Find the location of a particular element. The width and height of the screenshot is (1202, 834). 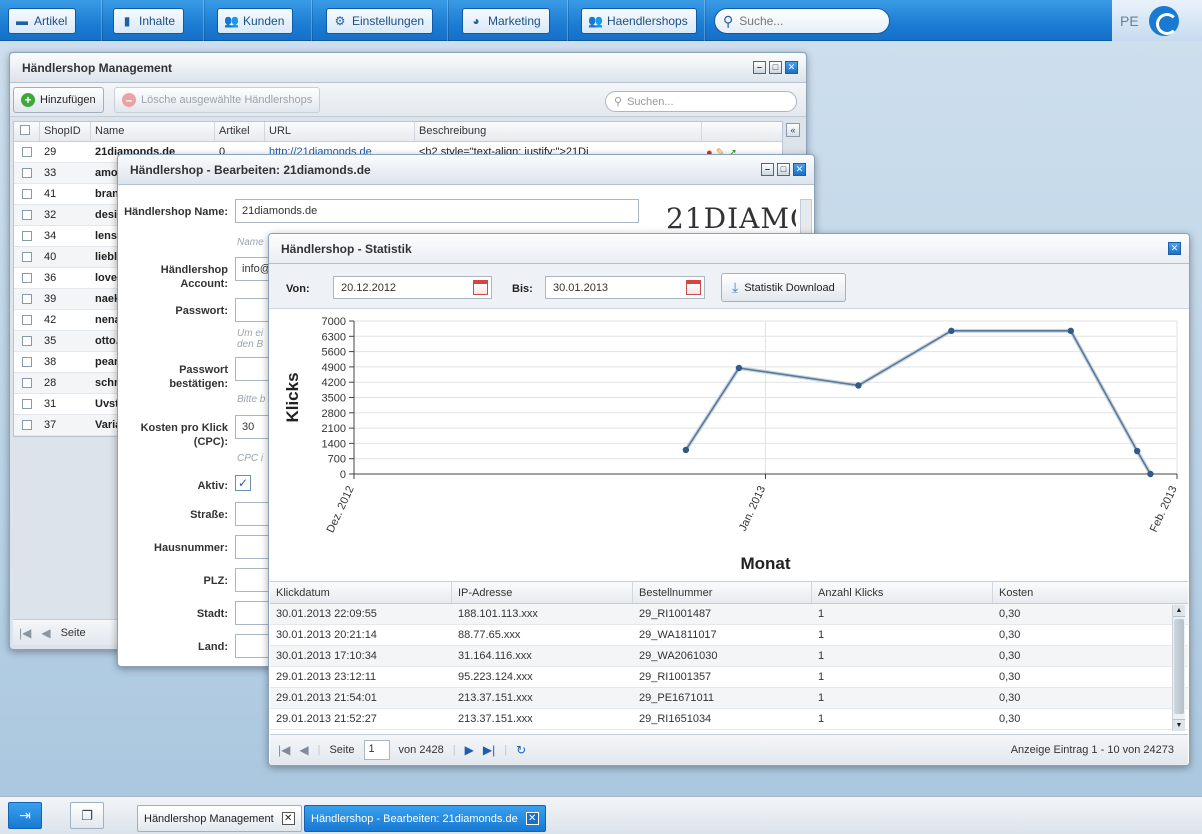

refresh-icon: ↻ is located at coordinates (521, 750).